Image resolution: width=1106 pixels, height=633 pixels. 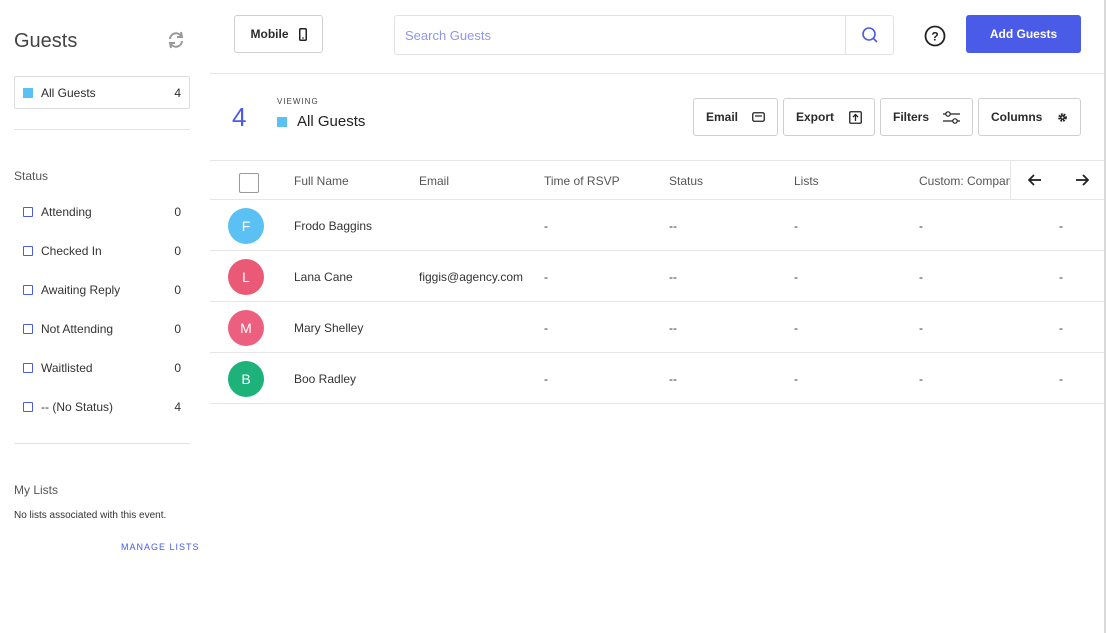 I want to click on my-lists-label: My Lists, so click(x=36, y=490).